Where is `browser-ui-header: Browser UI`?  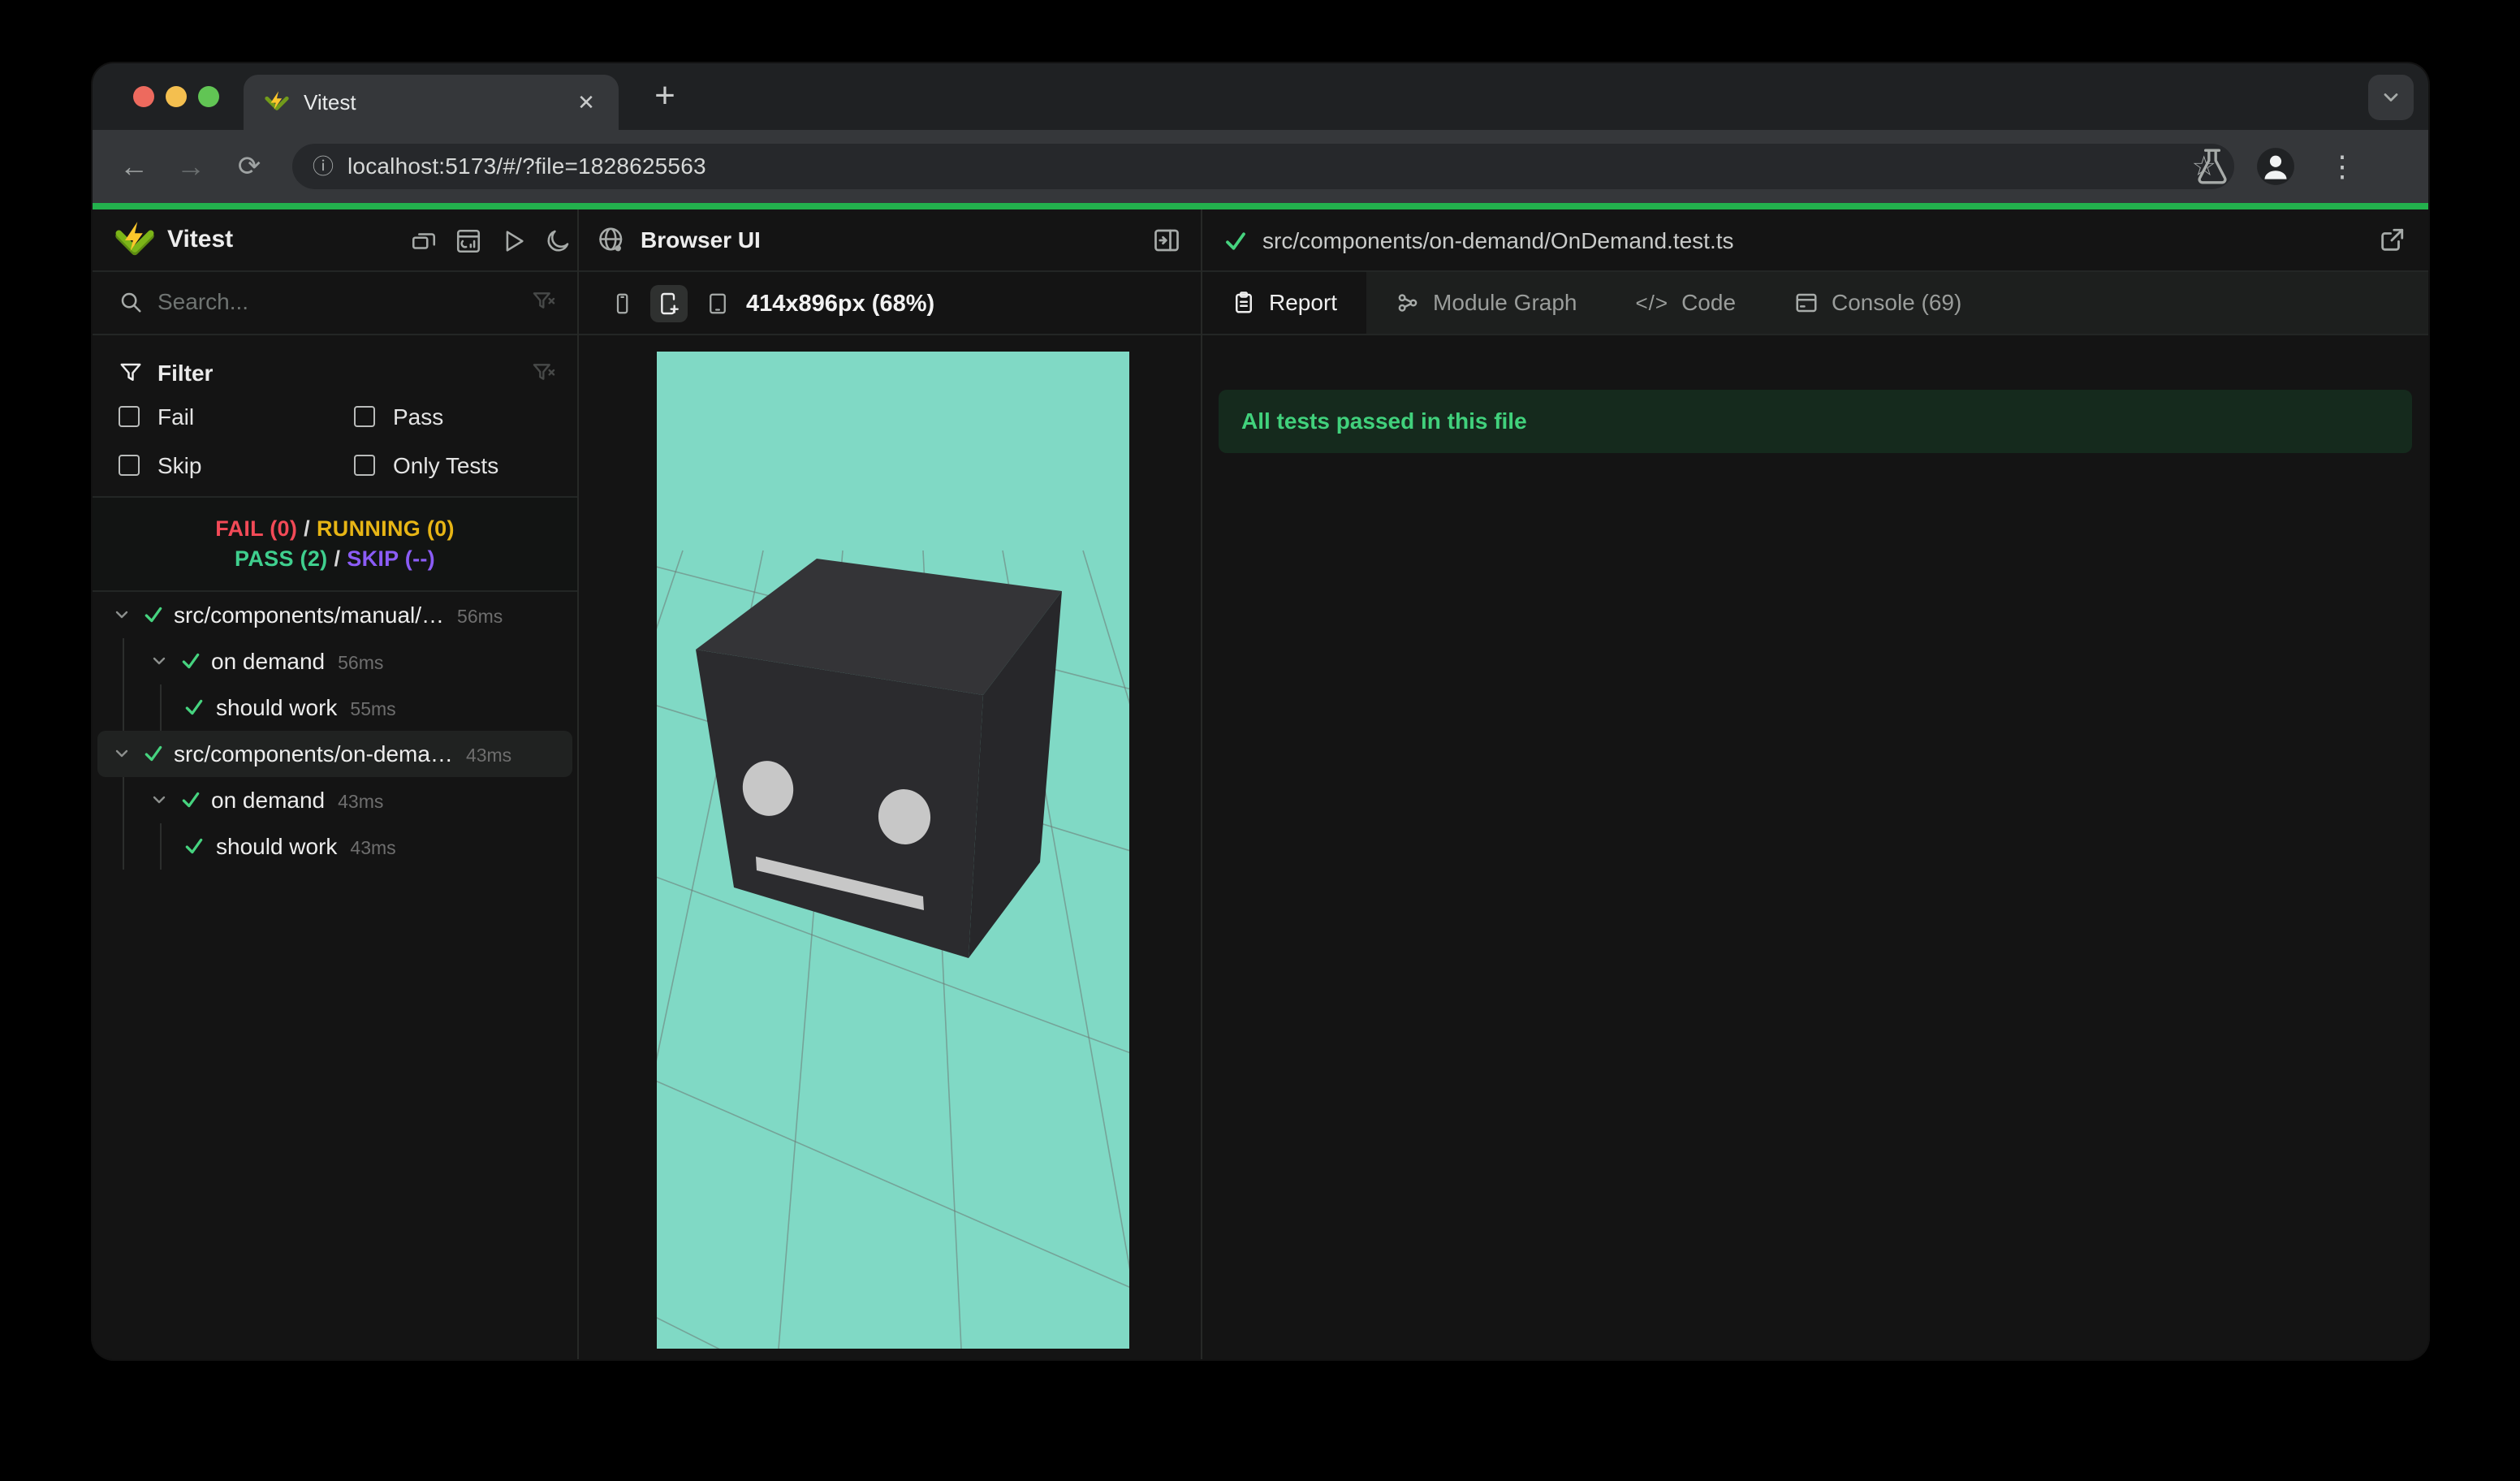
browser-ui-header: Browser UI is located at coordinates (890, 240).